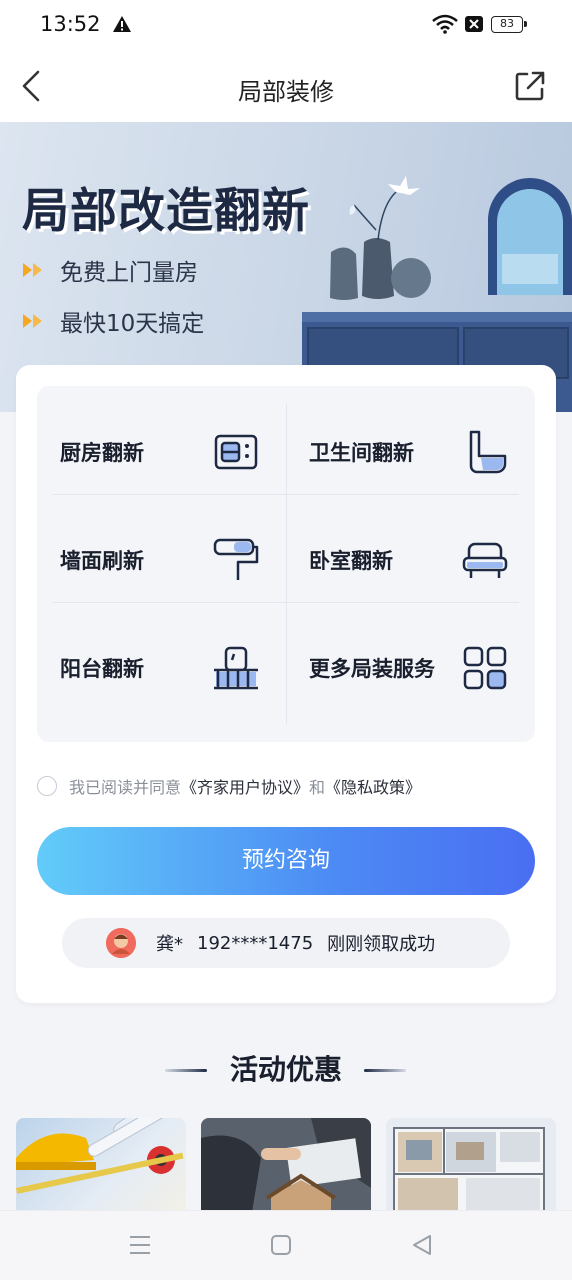 The image size is (572, 1280). Describe the element at coordinates (286, 92) in the screenshot. I see `page-title: 局部装修` at that location.